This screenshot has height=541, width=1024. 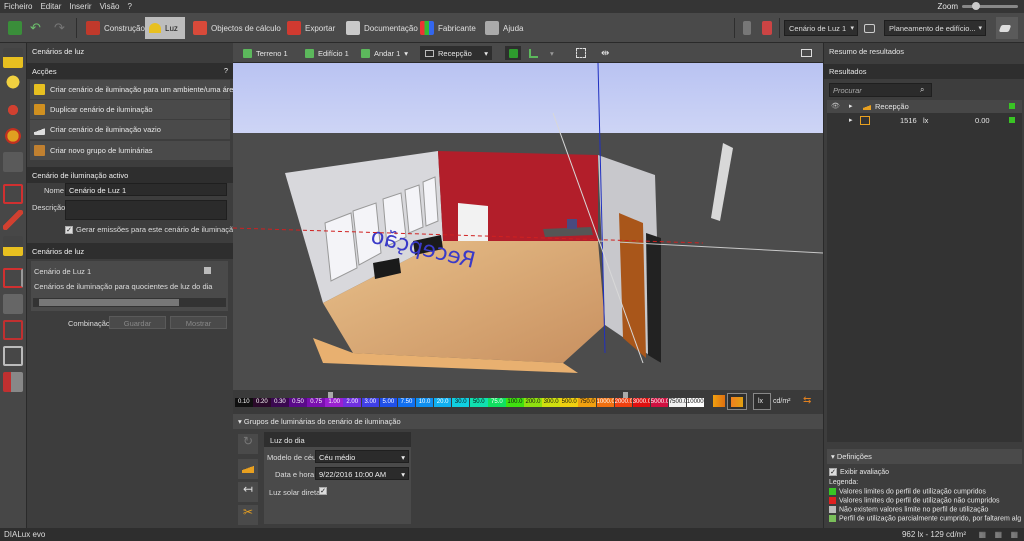 What do you see at coordinates (533, 53) in the screenshot?
I see `floorplan-button` at bounding box center [533, 53].